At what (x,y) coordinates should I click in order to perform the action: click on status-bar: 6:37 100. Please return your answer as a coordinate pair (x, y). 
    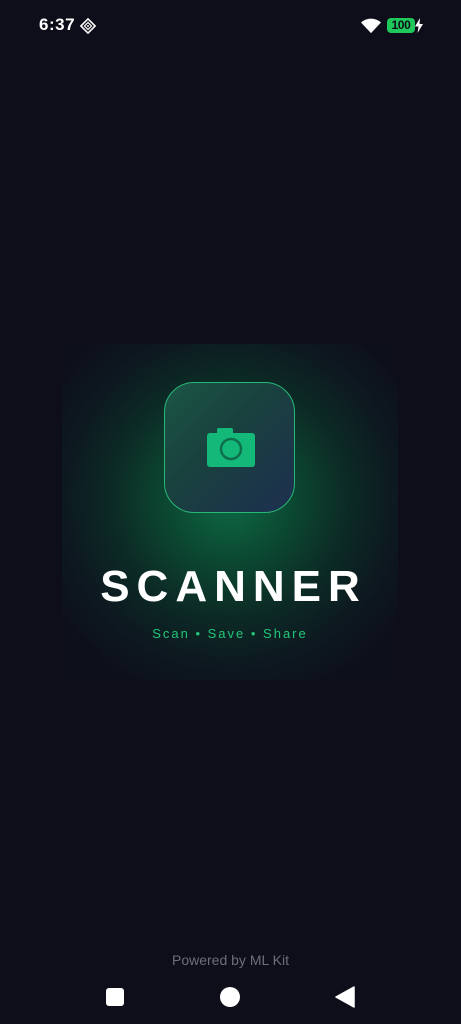
    Looking at the image, I should click on (230, 26).